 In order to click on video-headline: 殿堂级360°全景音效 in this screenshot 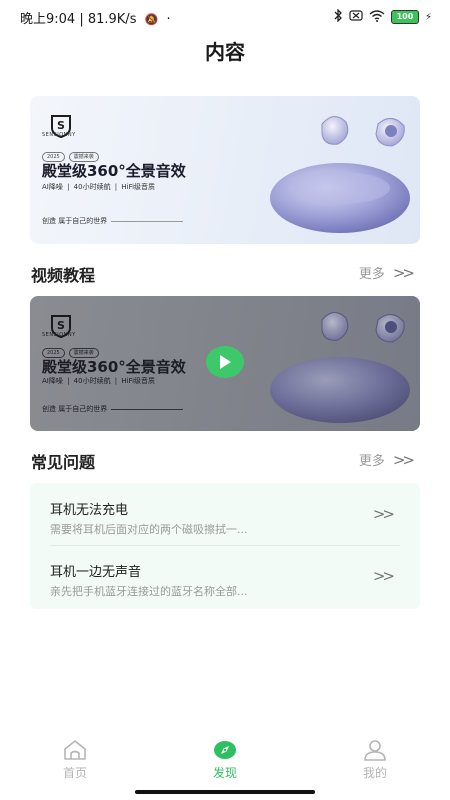, I will do `click(114, 367)`.